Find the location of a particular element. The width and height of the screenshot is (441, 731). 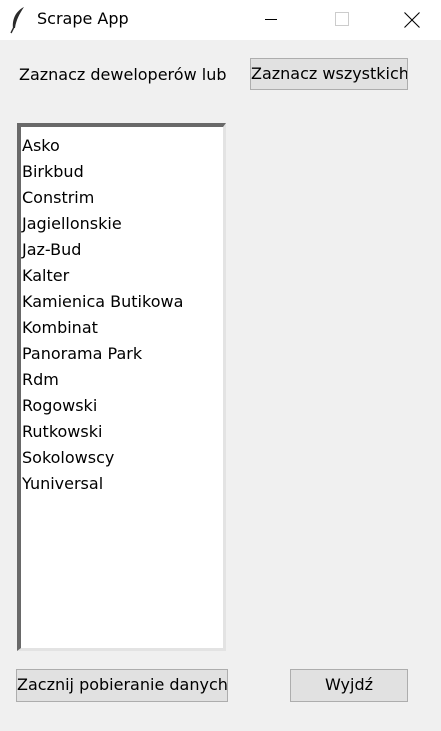

list-item: Constrim is located at coordinates (122, 198).